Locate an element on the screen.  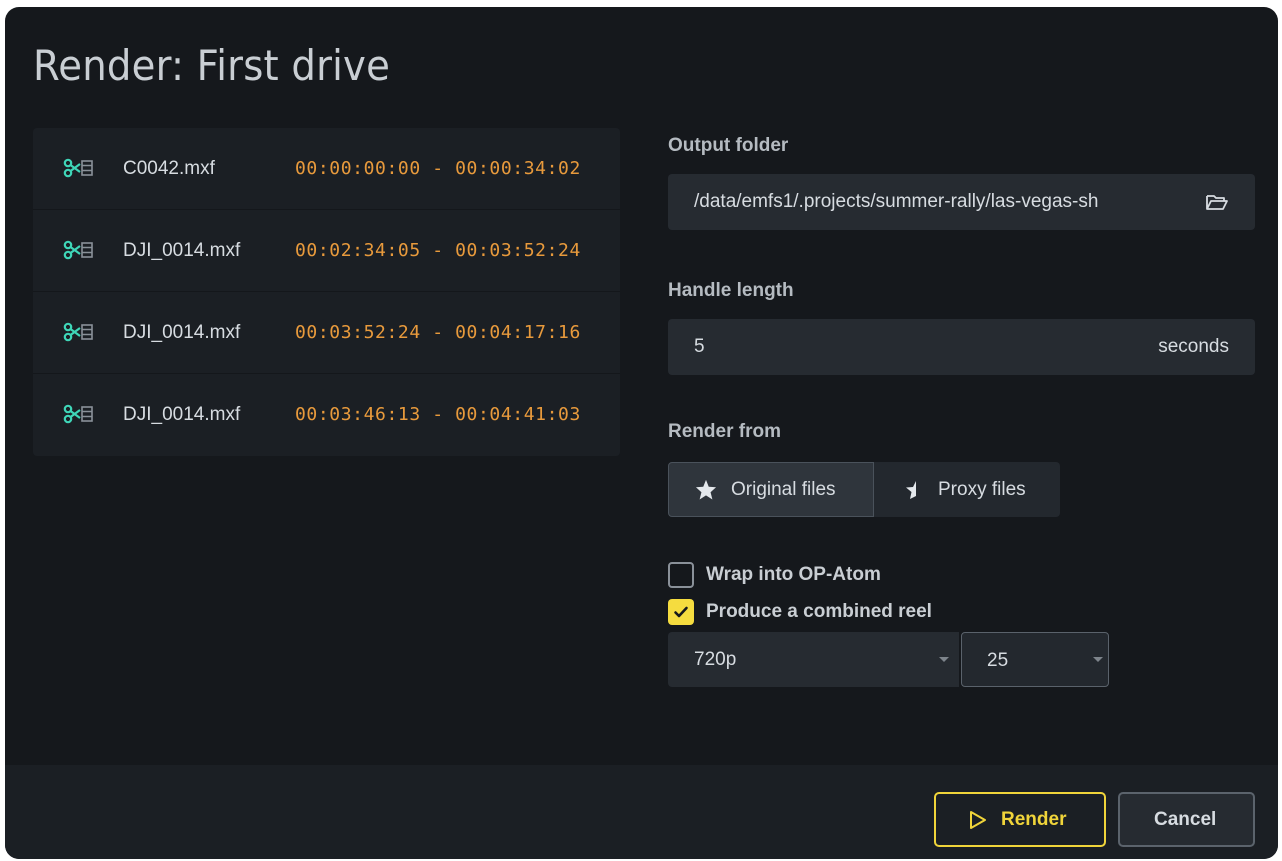
handle-length-field: 5 seconds is located at coordinates (961, 347).